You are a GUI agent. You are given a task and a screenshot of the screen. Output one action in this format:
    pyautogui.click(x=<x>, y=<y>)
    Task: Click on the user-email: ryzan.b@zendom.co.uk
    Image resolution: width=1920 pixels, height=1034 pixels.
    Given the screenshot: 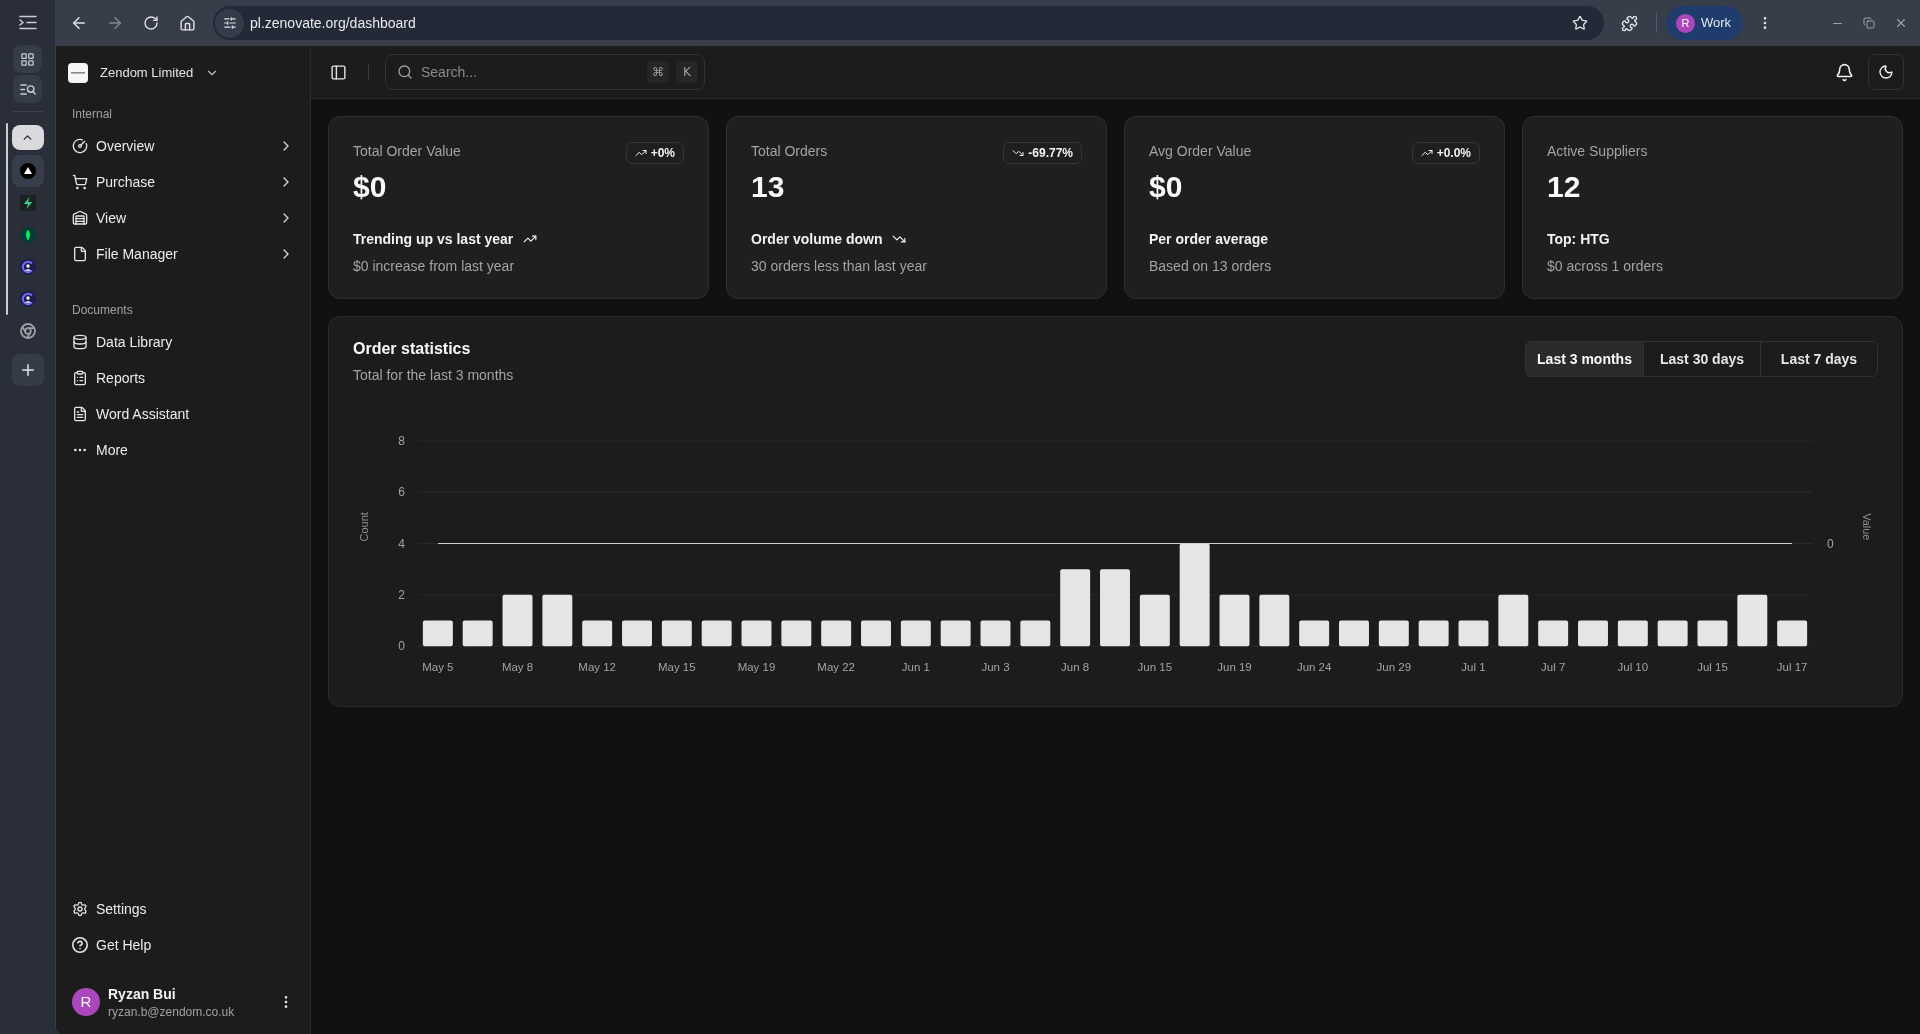 What is the action you would take?
    pyautogui.click(x=172, y=1012)
    